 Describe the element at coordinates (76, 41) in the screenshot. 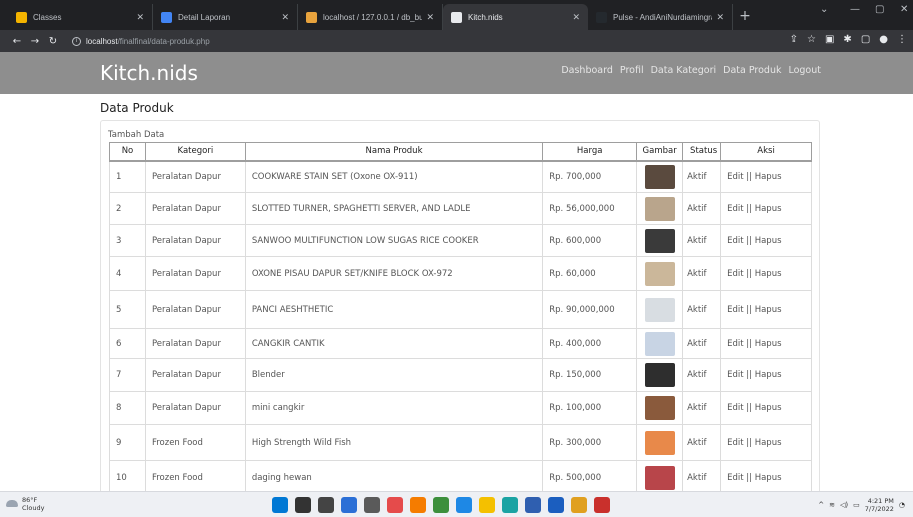

I see `site-info-icon: i` at that location.